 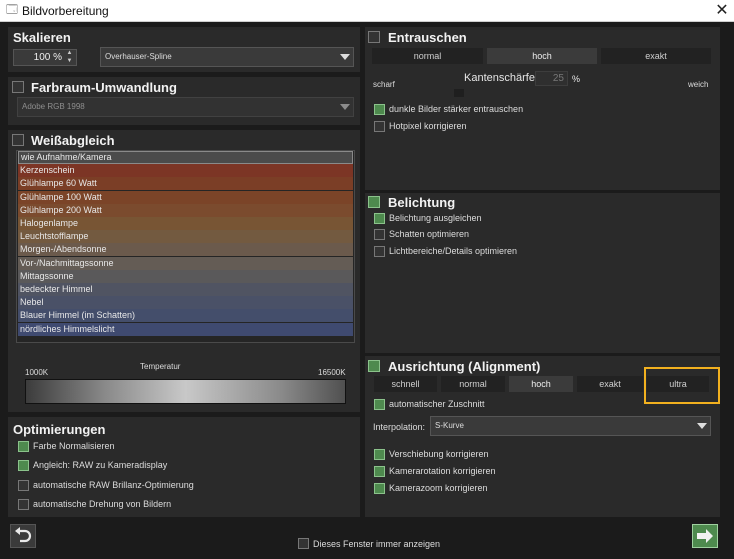 What do you see at coordinates (102, 504) in the screenshot?
I see `drehung-label: automatische Drehung von Bildern` at bounding box center [102, 504].